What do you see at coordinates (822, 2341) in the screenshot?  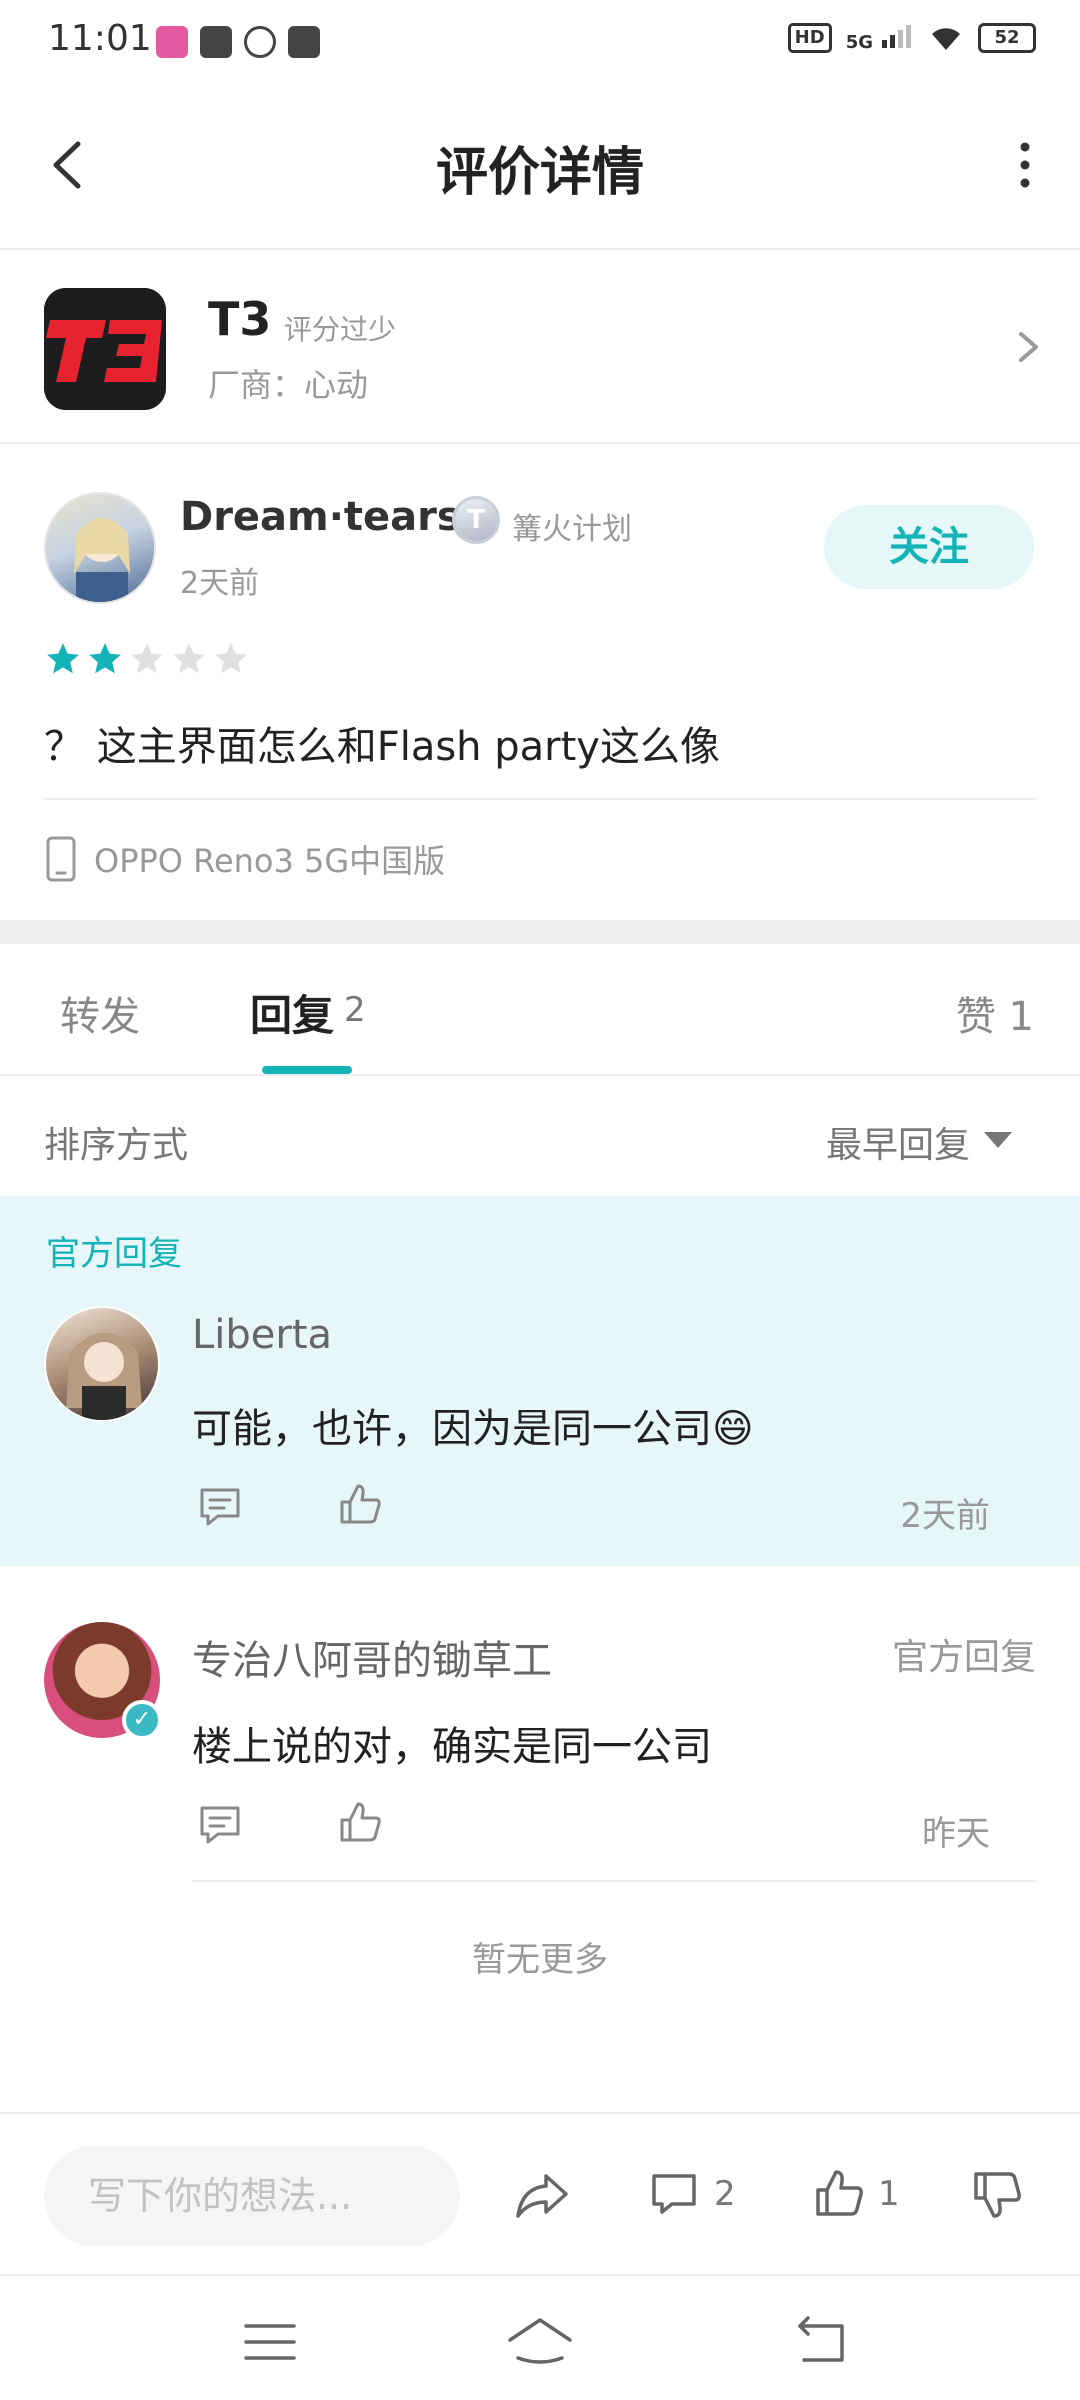 I see `system-back-icon` at bounding box center [822, 2341].